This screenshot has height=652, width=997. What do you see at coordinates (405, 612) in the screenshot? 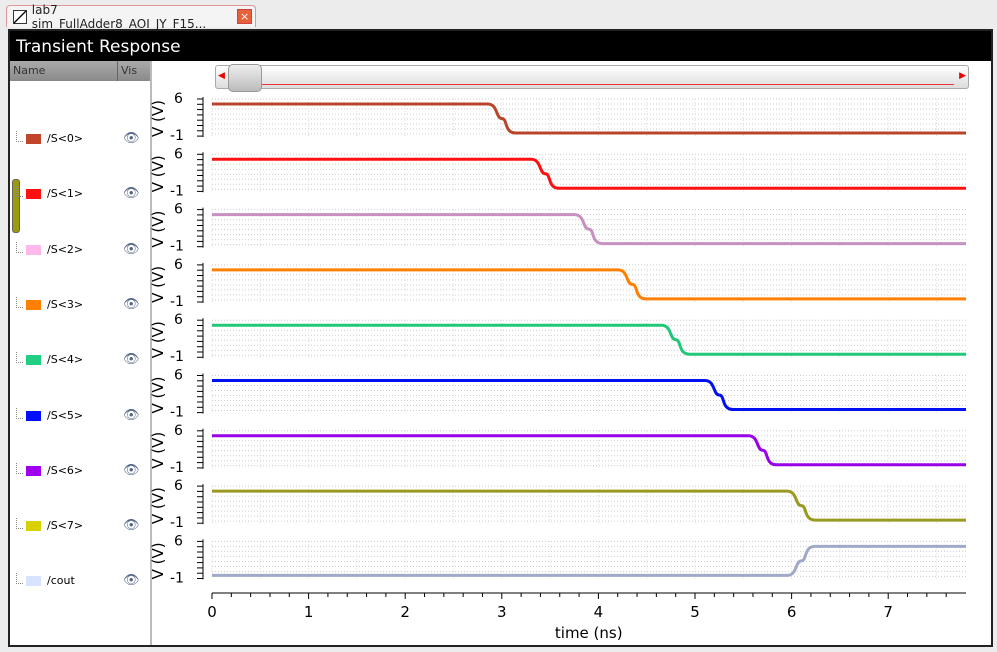
I see `x-tick-label: 2` at bounding box center [405, 612].